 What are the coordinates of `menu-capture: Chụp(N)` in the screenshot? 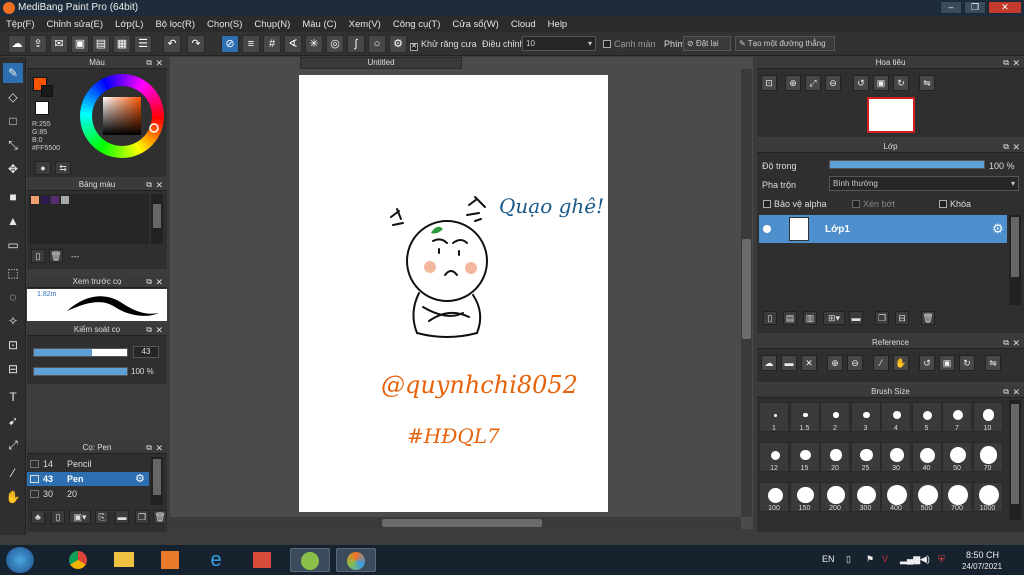 It's located at (272, 24).